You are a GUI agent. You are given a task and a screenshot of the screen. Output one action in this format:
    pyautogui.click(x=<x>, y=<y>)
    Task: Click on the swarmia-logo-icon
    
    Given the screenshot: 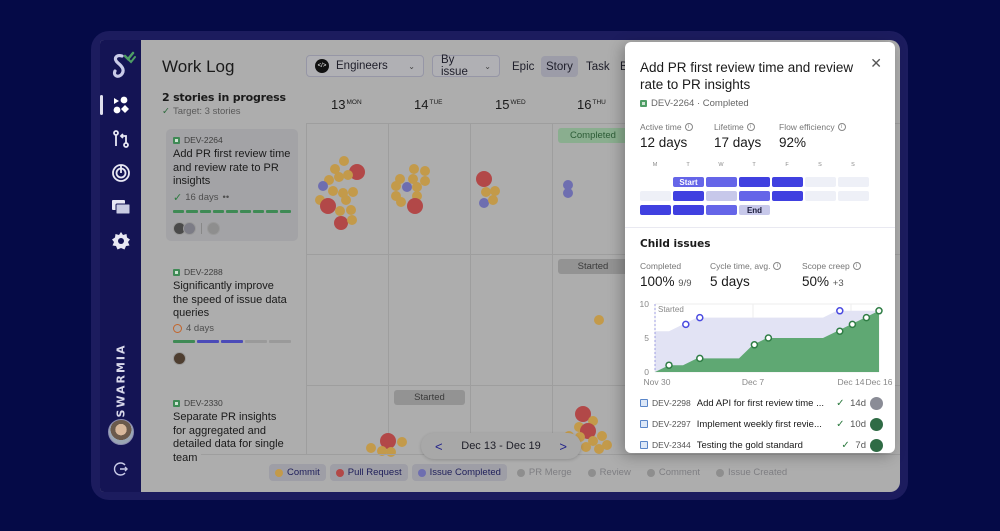 What is the action you would take?
    pyautogui.click(x=122, y=66)
    